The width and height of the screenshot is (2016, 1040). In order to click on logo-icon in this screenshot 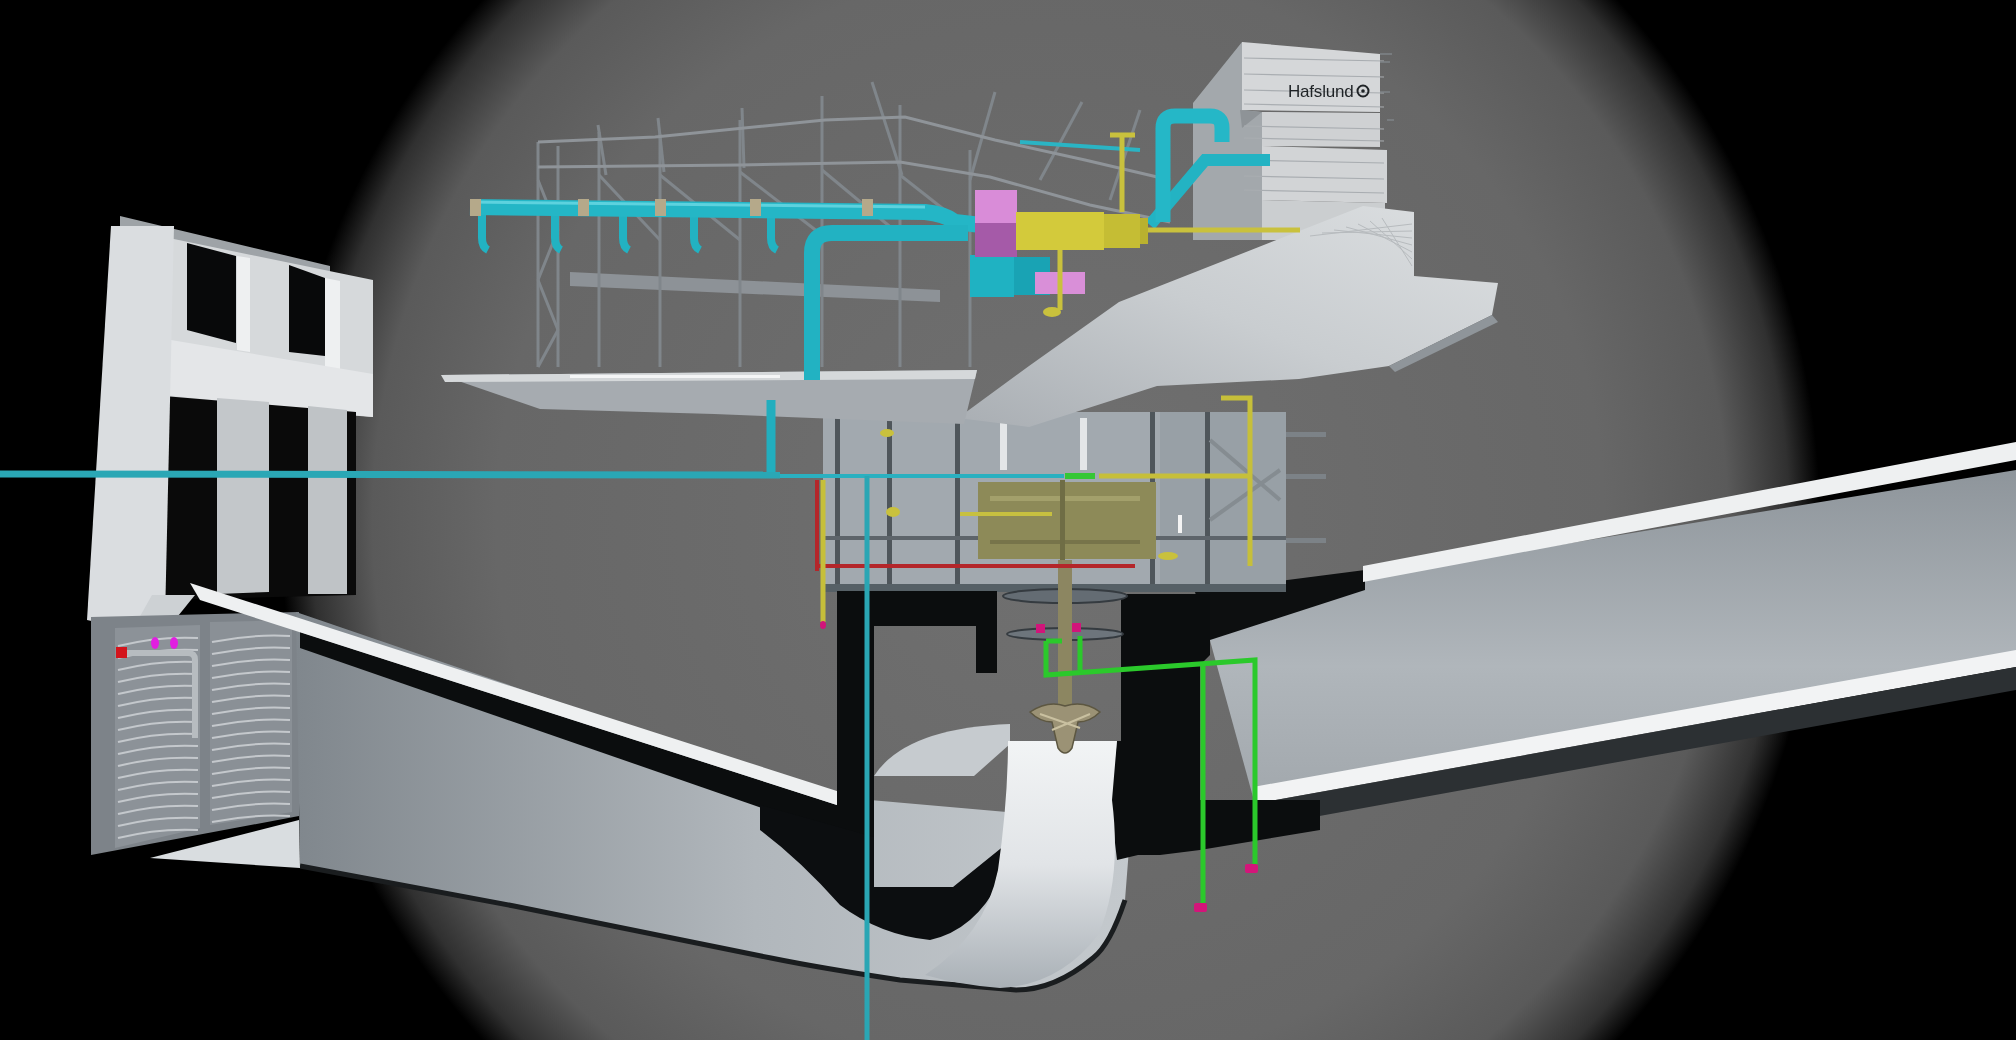, I will do `click(1363, 91)`.